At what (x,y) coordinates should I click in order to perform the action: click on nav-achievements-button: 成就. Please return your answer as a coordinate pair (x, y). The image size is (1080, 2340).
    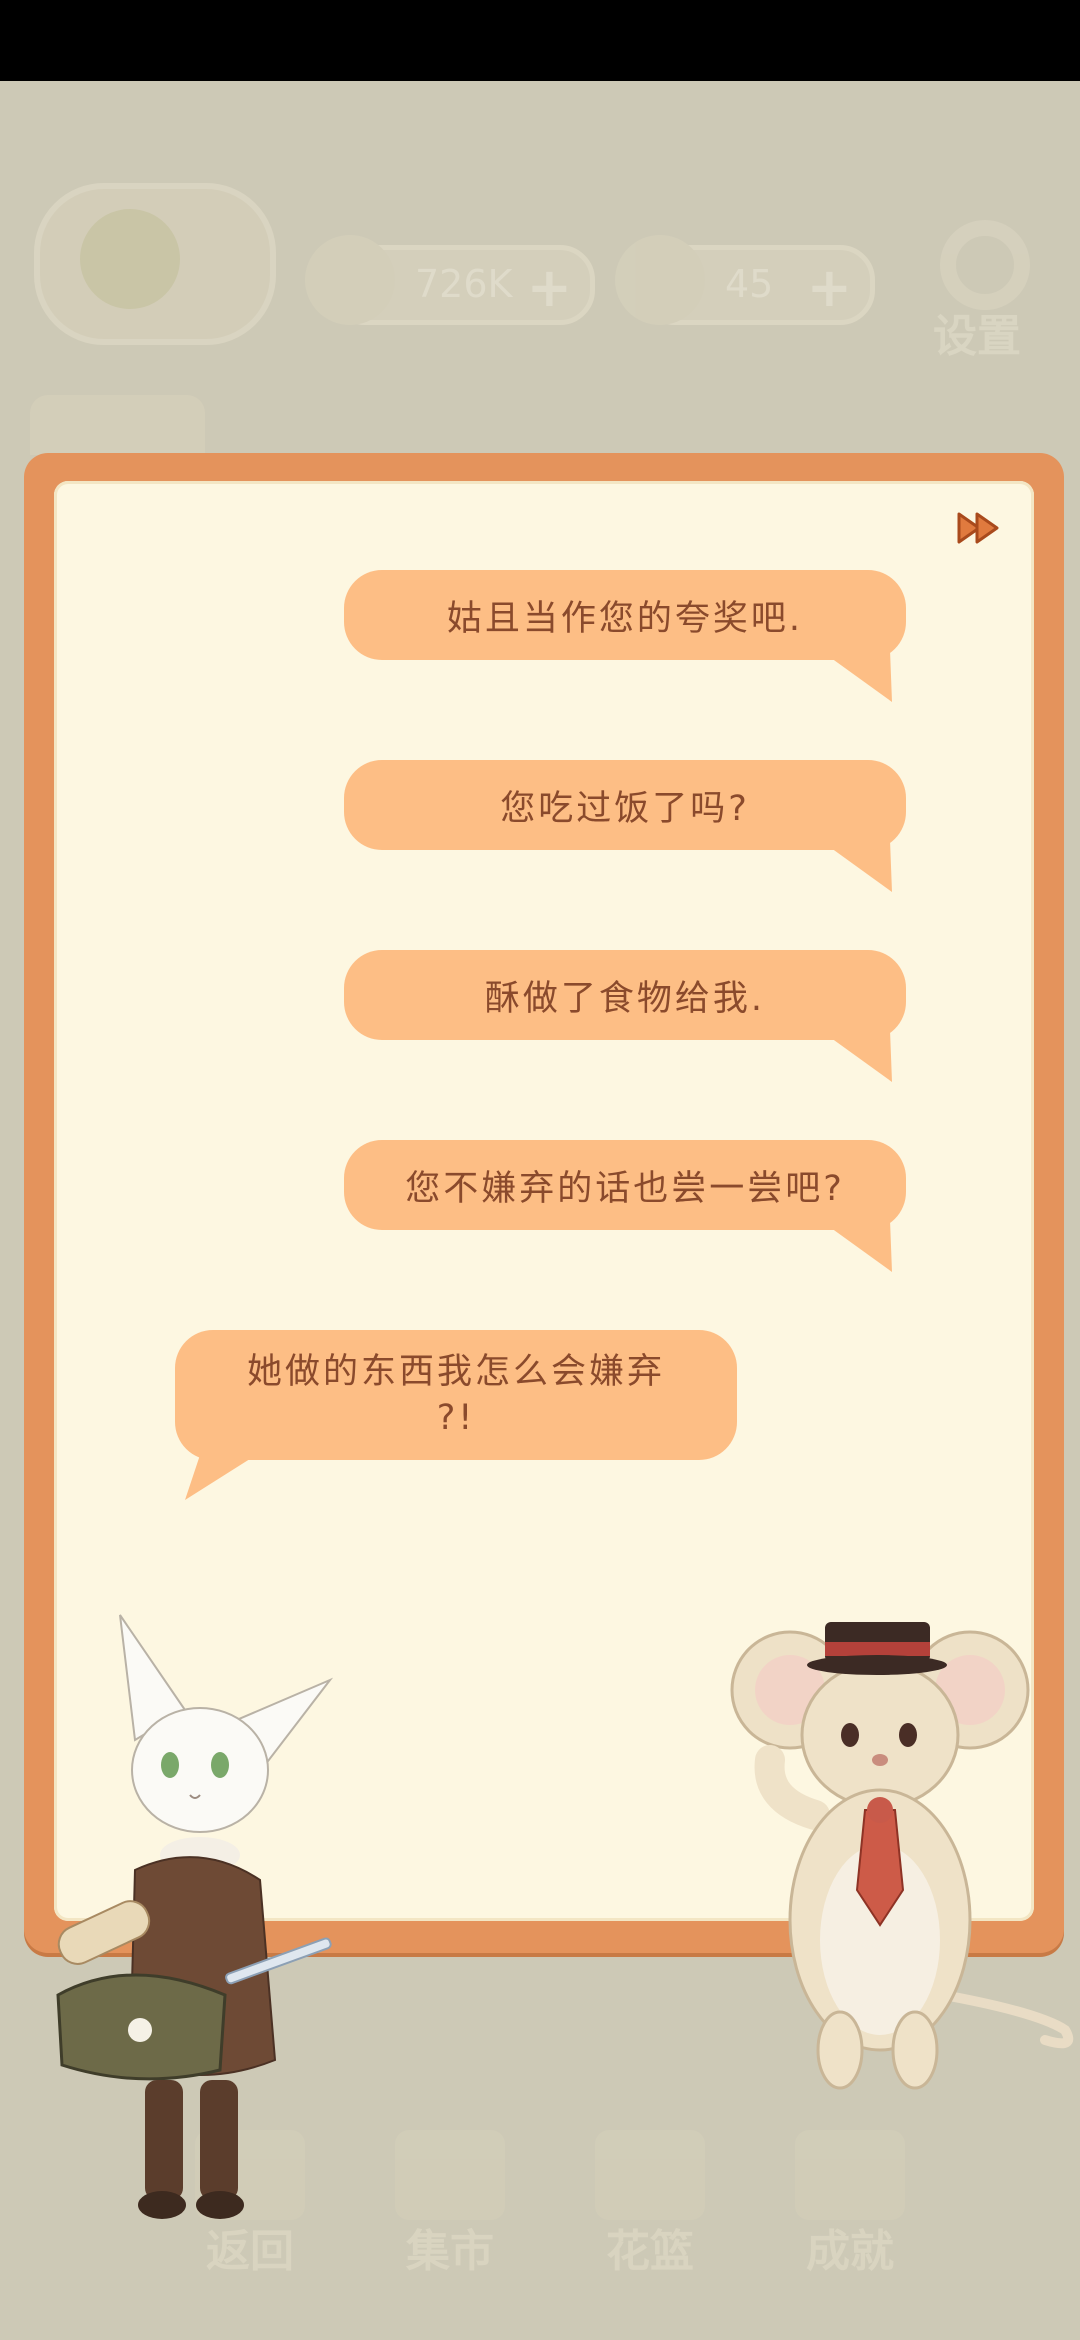
    Looking at the image, I should click on (850, 2200).